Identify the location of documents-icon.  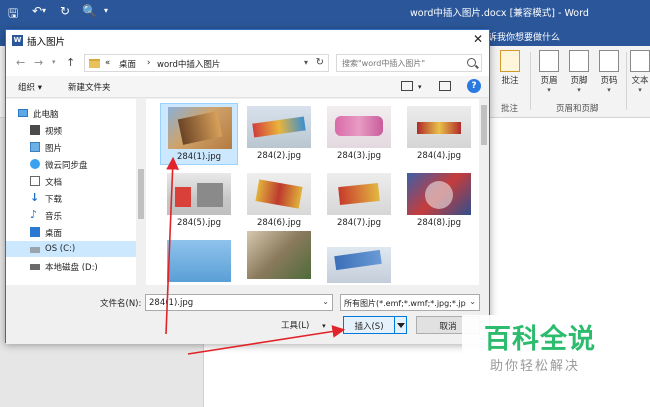
(35, 181).